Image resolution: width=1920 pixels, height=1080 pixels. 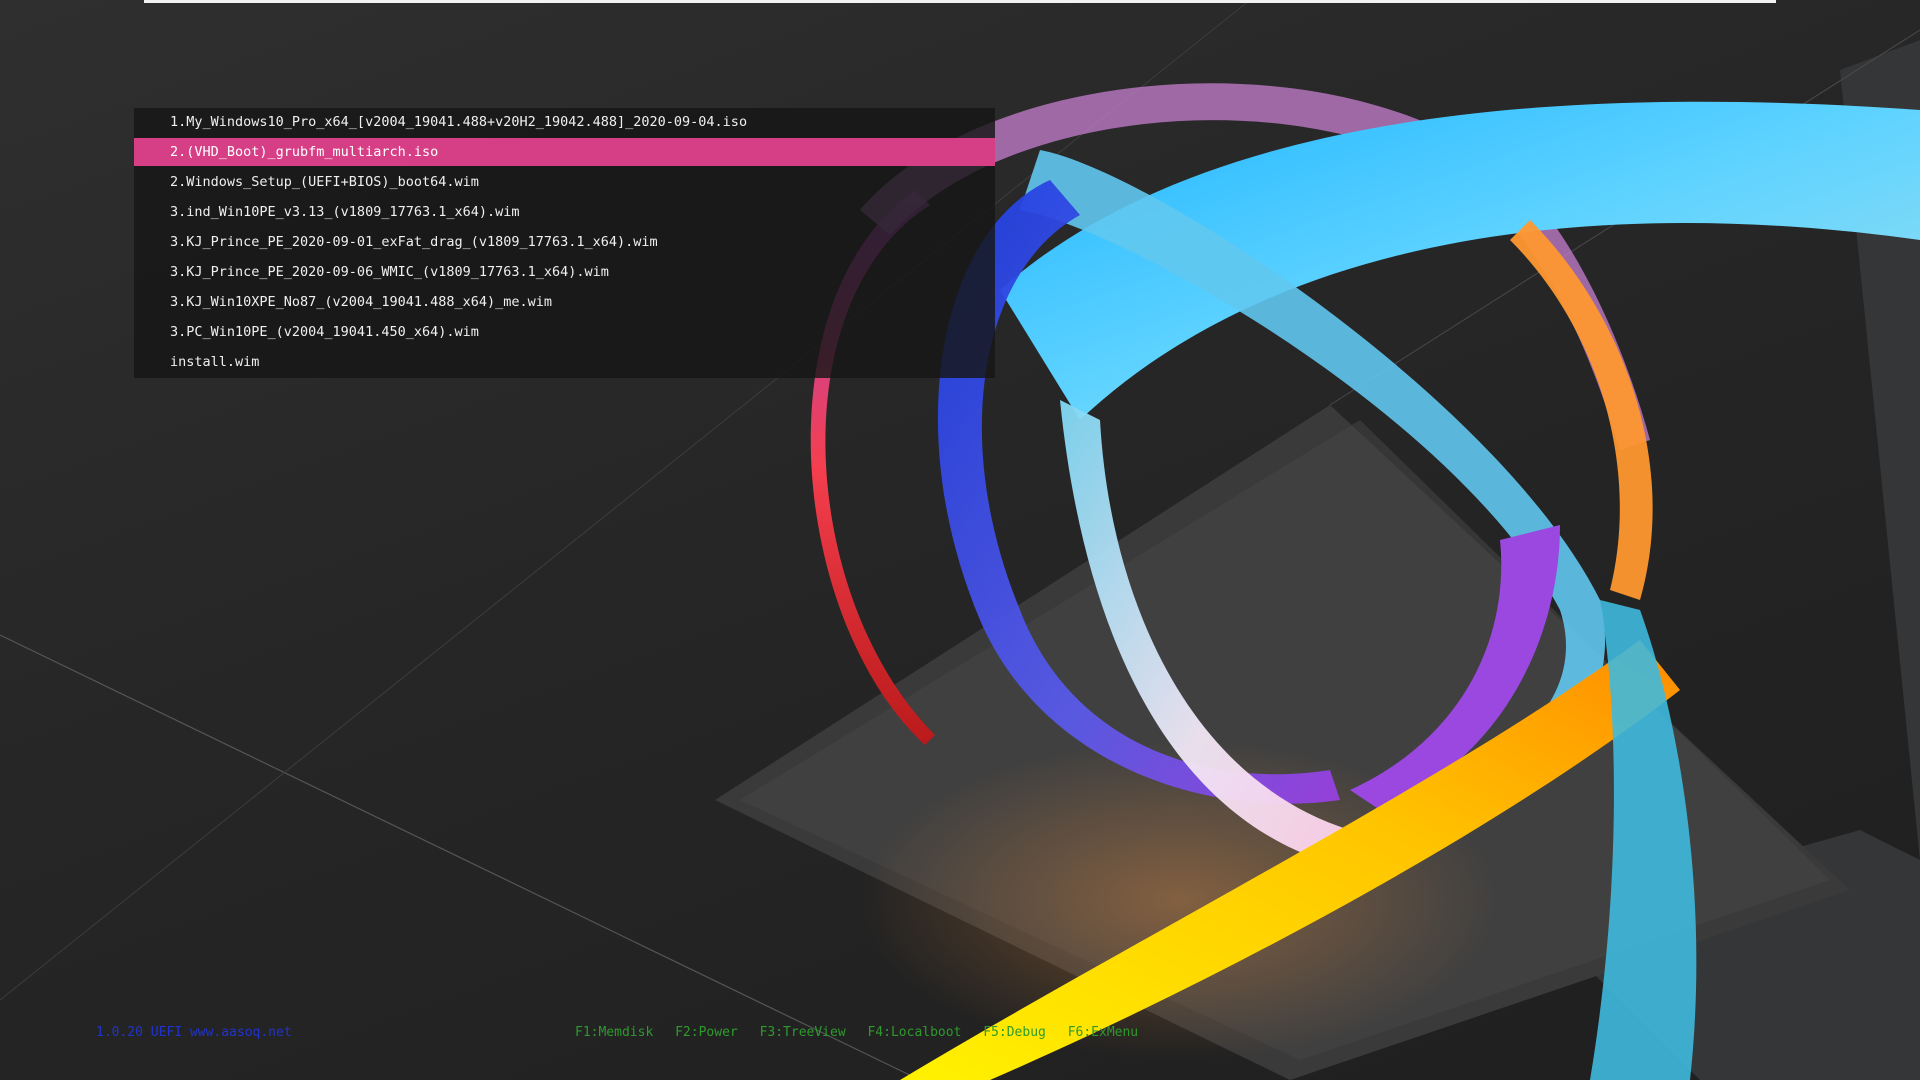 I want to click on top-progress-bar, so click(x=960, y=1).